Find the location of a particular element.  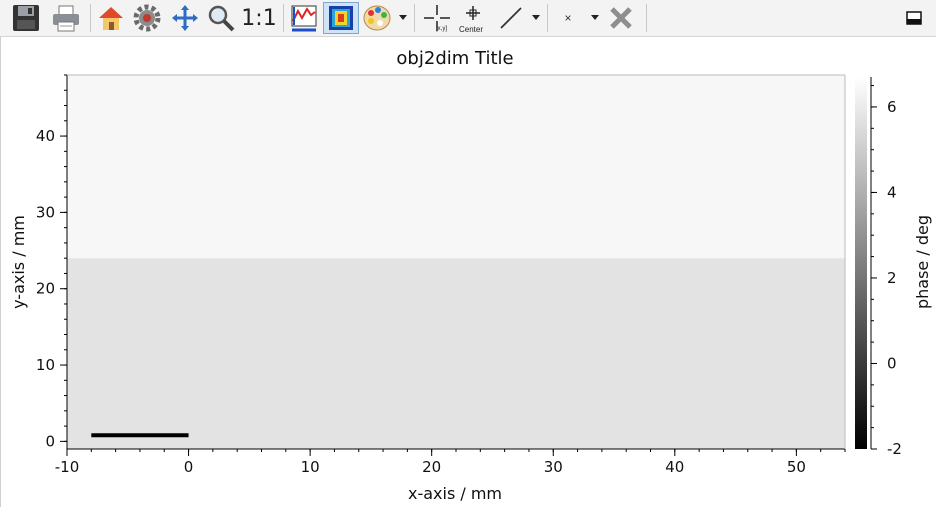

colorbar-tick-label: 4 is located at coordinates (892, 192).